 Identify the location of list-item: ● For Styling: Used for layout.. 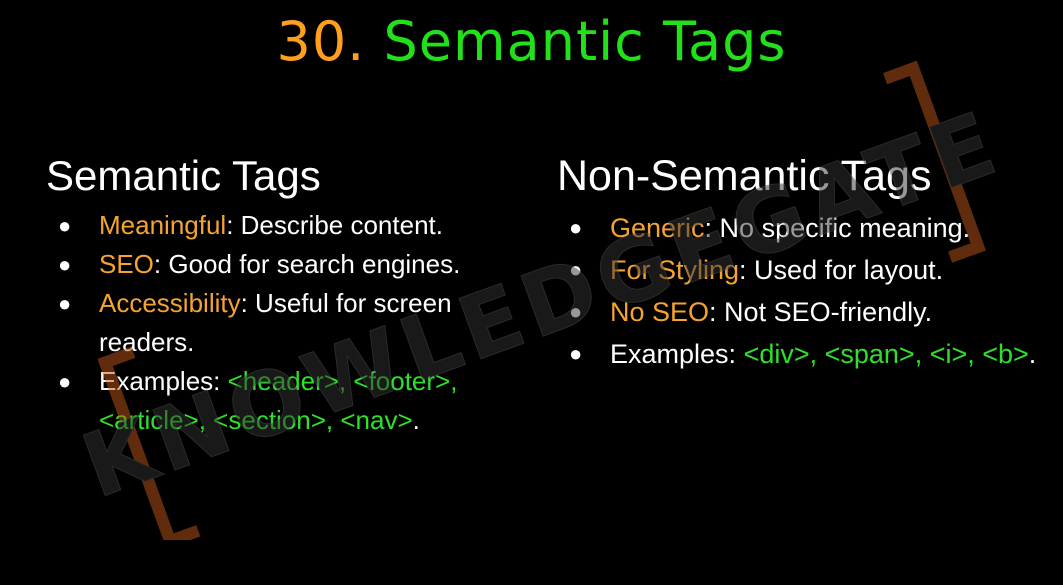
(797, 270).